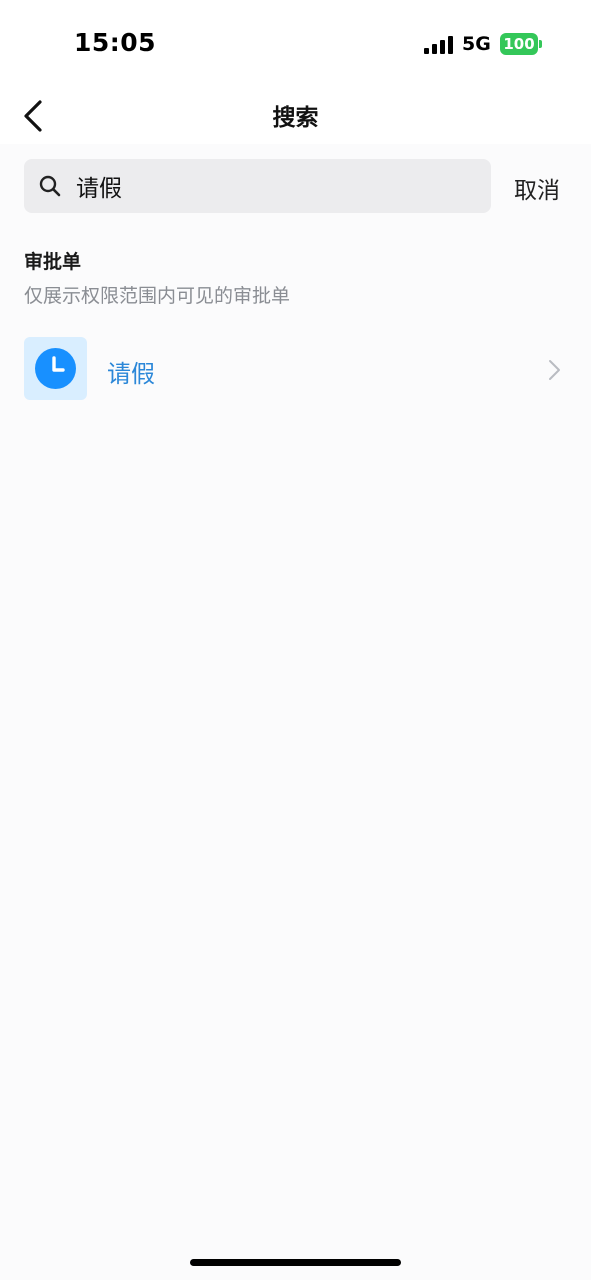 Image resolution: width=591 pixels, height=1280 pixels. I want to click on result-label: 请假, so click(131, 374).